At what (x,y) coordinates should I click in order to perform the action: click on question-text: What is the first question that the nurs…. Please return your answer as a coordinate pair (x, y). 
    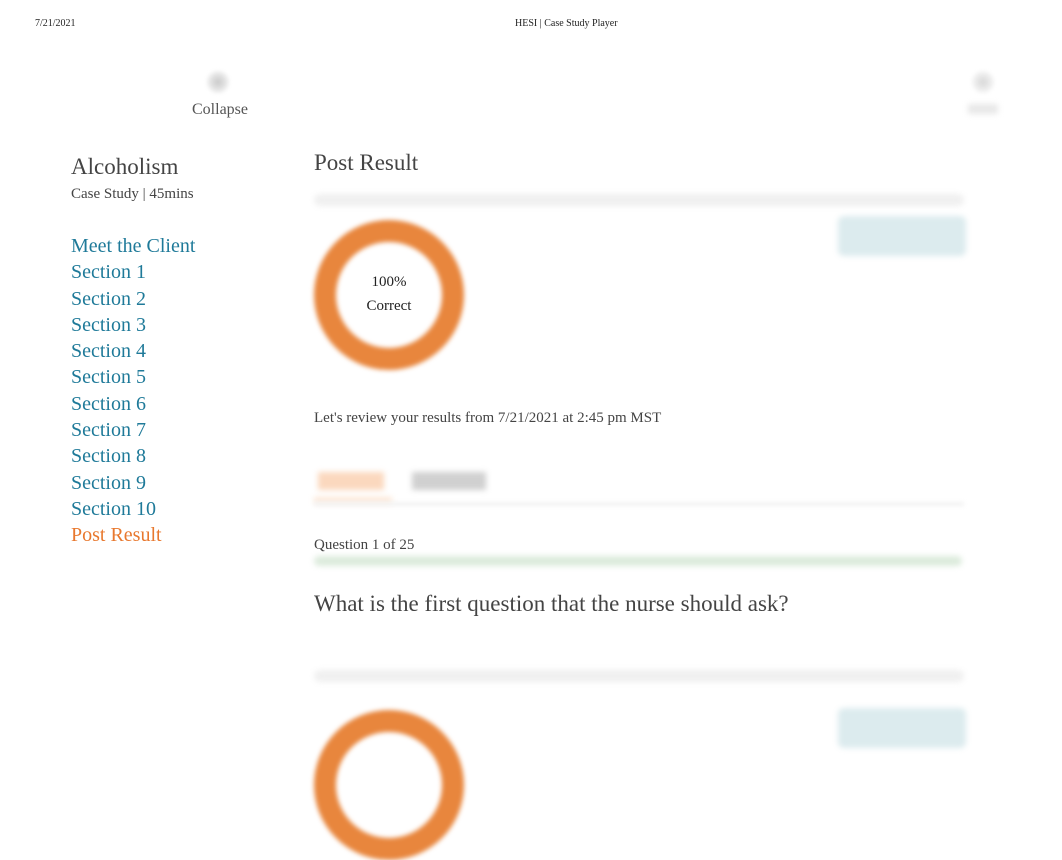
    Looking at the image, I should click on (551, 603).